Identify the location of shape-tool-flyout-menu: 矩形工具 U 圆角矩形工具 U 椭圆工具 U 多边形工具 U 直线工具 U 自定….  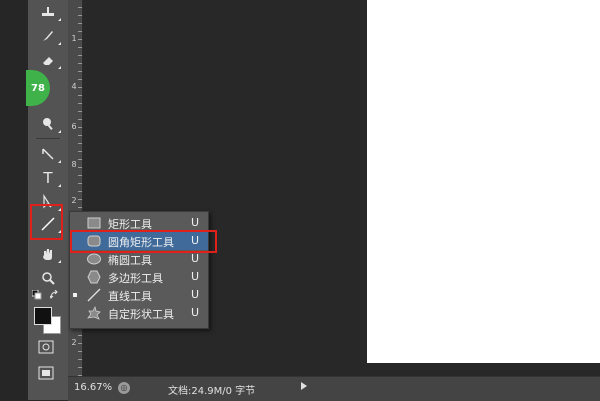
(139, 270).